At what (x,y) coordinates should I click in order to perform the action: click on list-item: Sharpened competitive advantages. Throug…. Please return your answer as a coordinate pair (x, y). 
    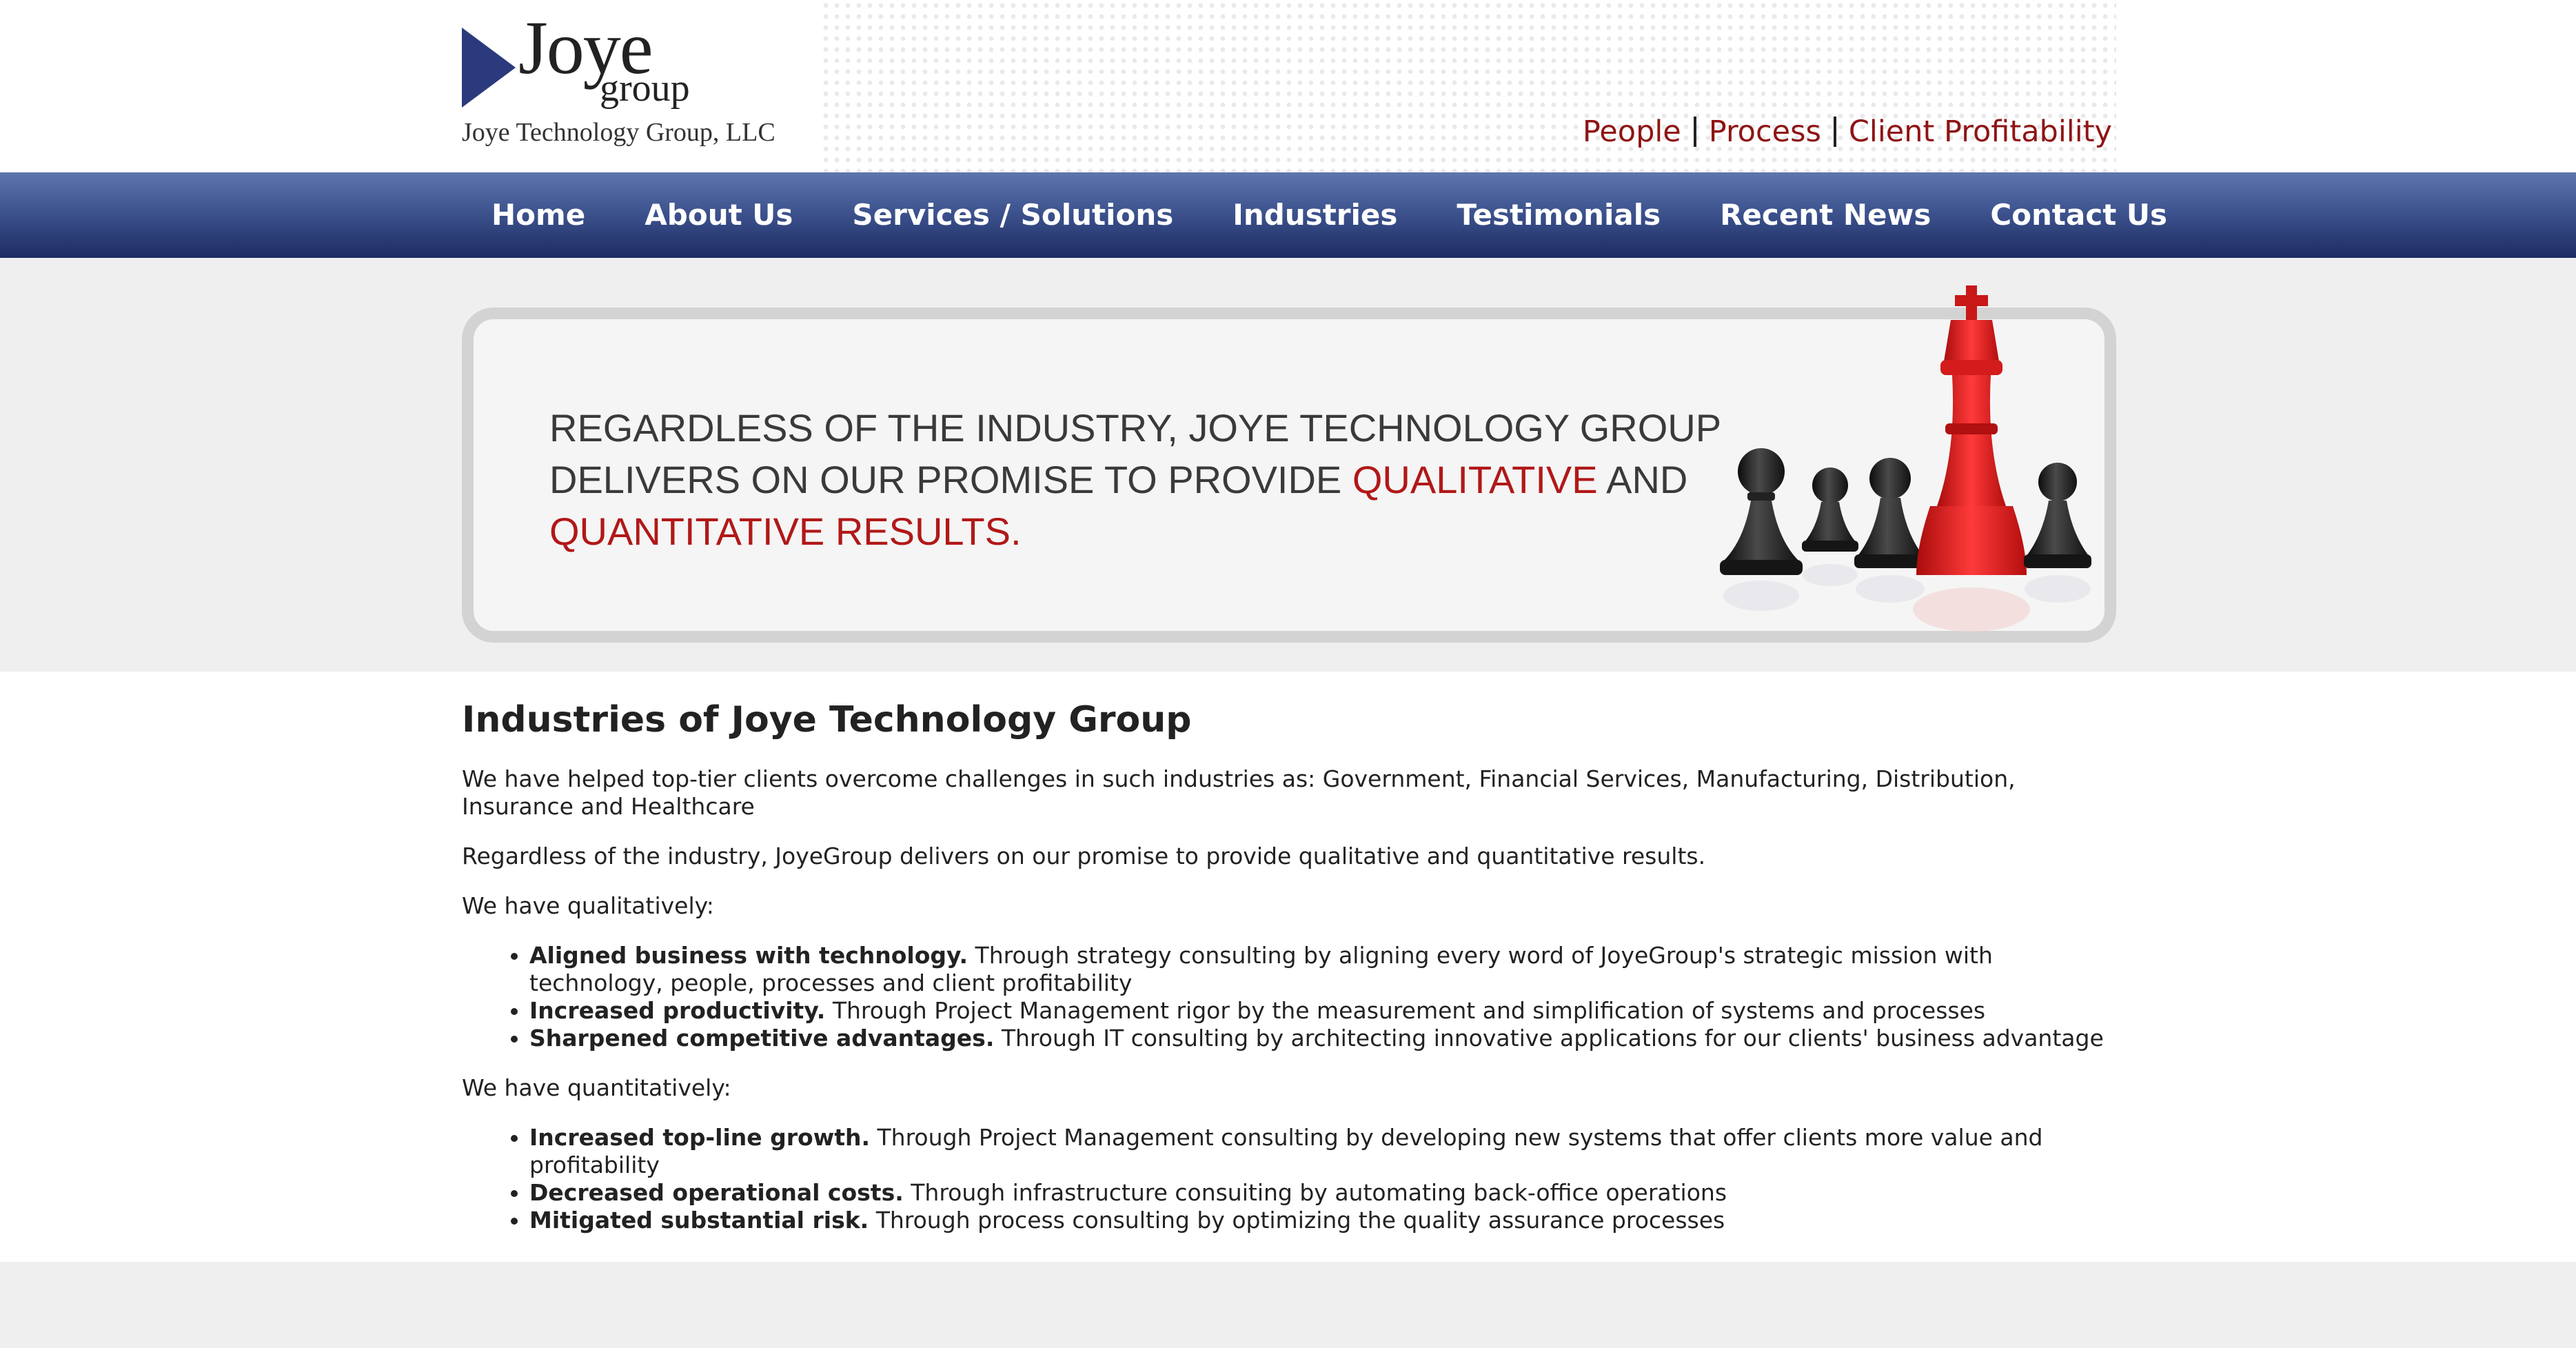
    Looking at the image, I should click on (1322, 1038).